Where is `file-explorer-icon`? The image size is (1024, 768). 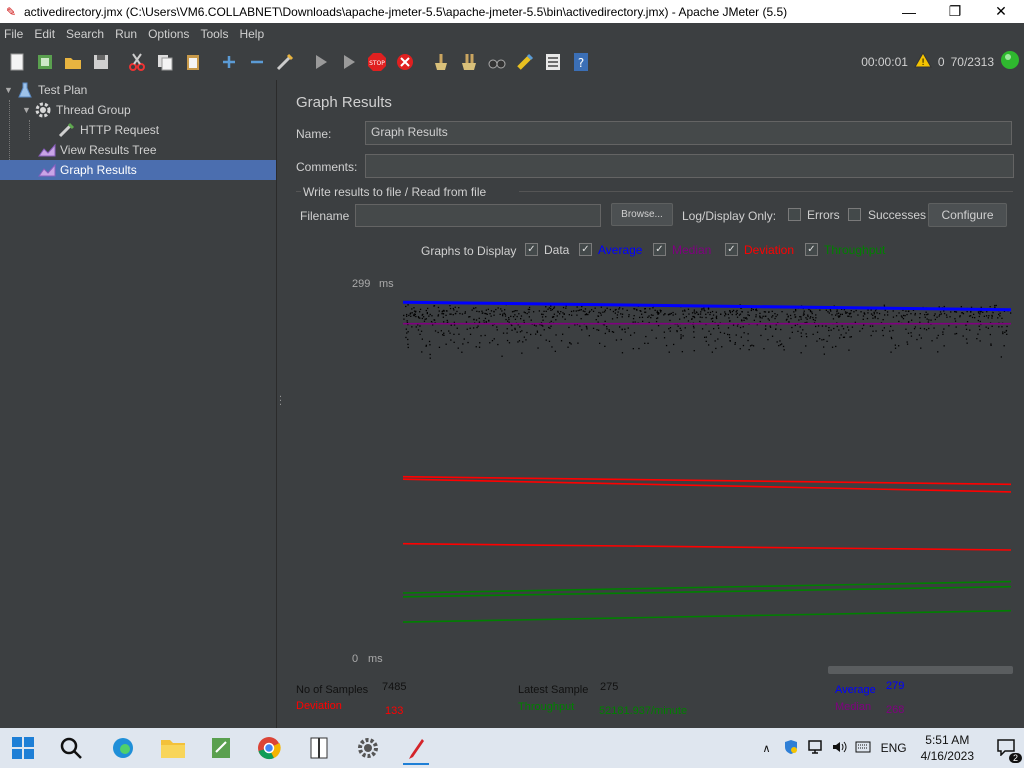 file-explorer-icon is located at coordinates (173, 748).